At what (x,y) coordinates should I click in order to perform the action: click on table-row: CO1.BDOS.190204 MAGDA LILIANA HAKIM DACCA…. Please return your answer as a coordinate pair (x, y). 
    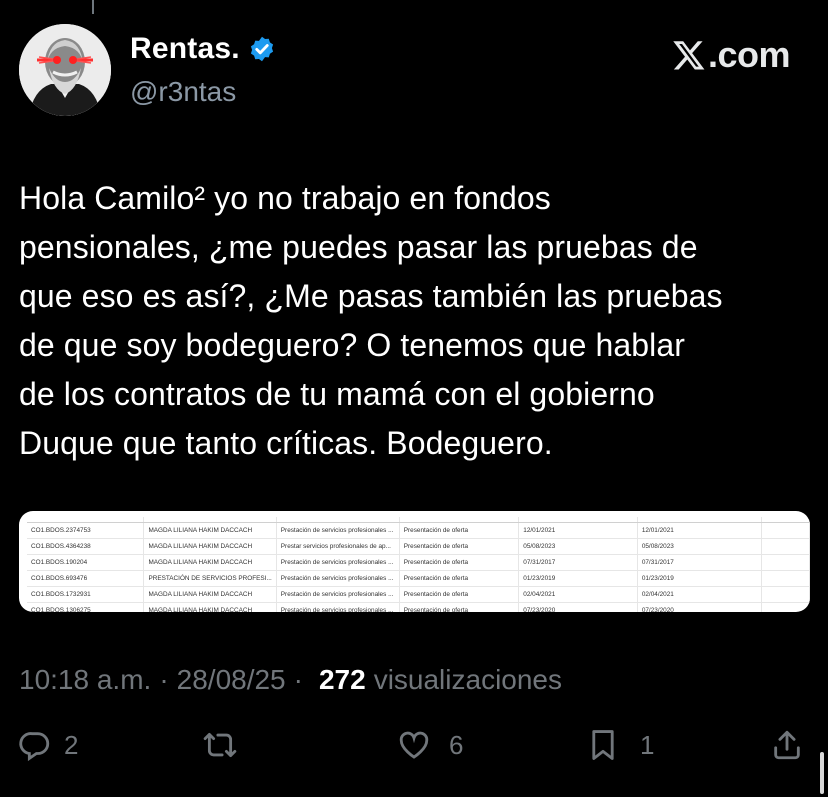
    Looking at the image, I should click on (418, 562).